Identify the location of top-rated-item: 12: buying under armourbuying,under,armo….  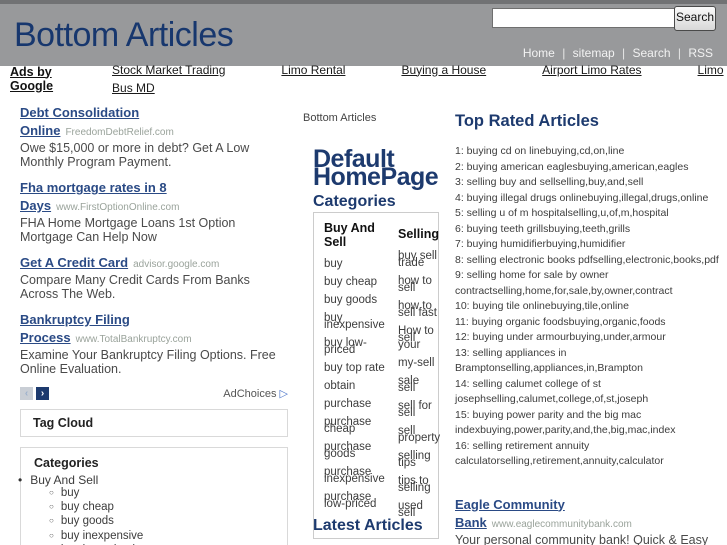
(591, 338).